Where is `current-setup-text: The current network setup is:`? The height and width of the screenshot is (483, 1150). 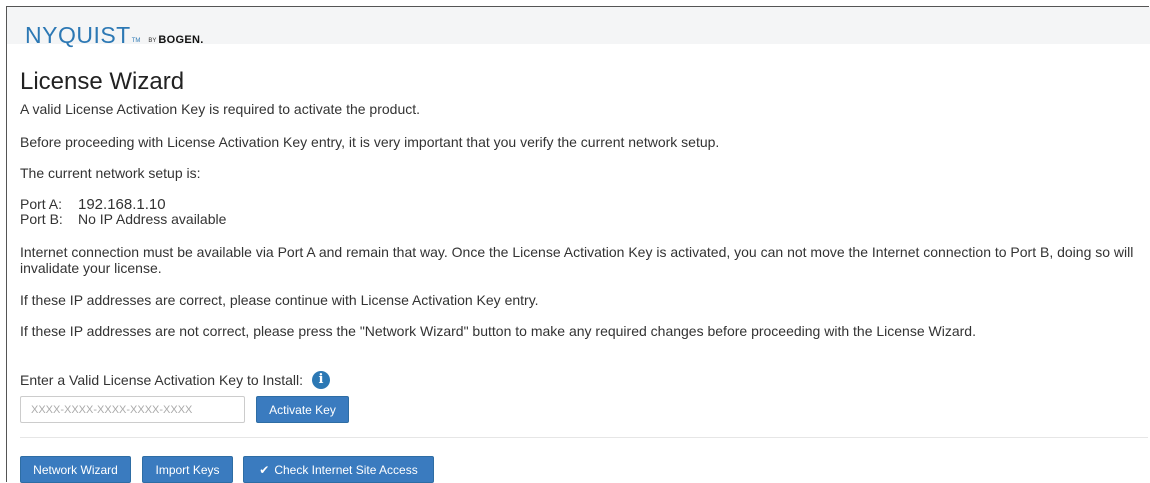
current-setup-text: The current network setup is: is located at coordinates (110, 173).